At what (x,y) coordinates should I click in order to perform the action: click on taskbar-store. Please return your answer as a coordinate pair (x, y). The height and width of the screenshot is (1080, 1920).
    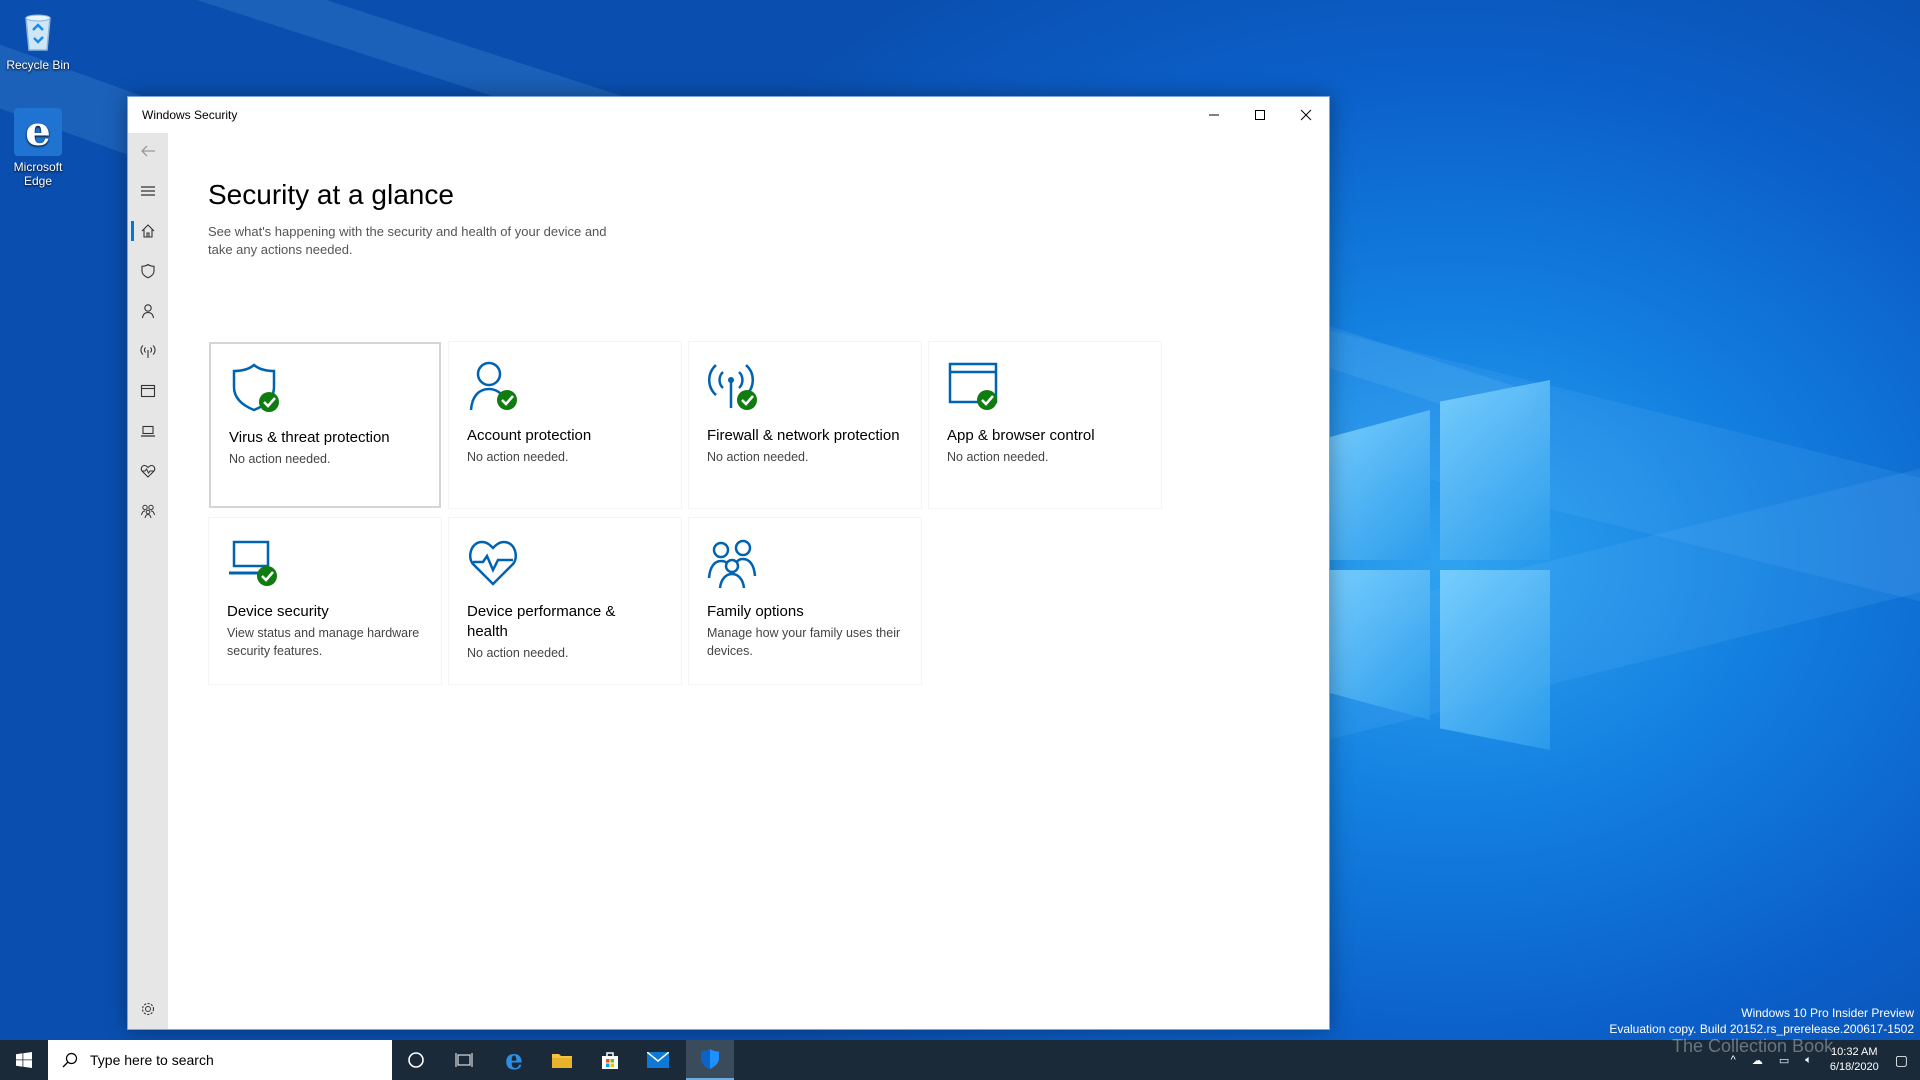
    Looking at the image, I should click on (610, 1060).